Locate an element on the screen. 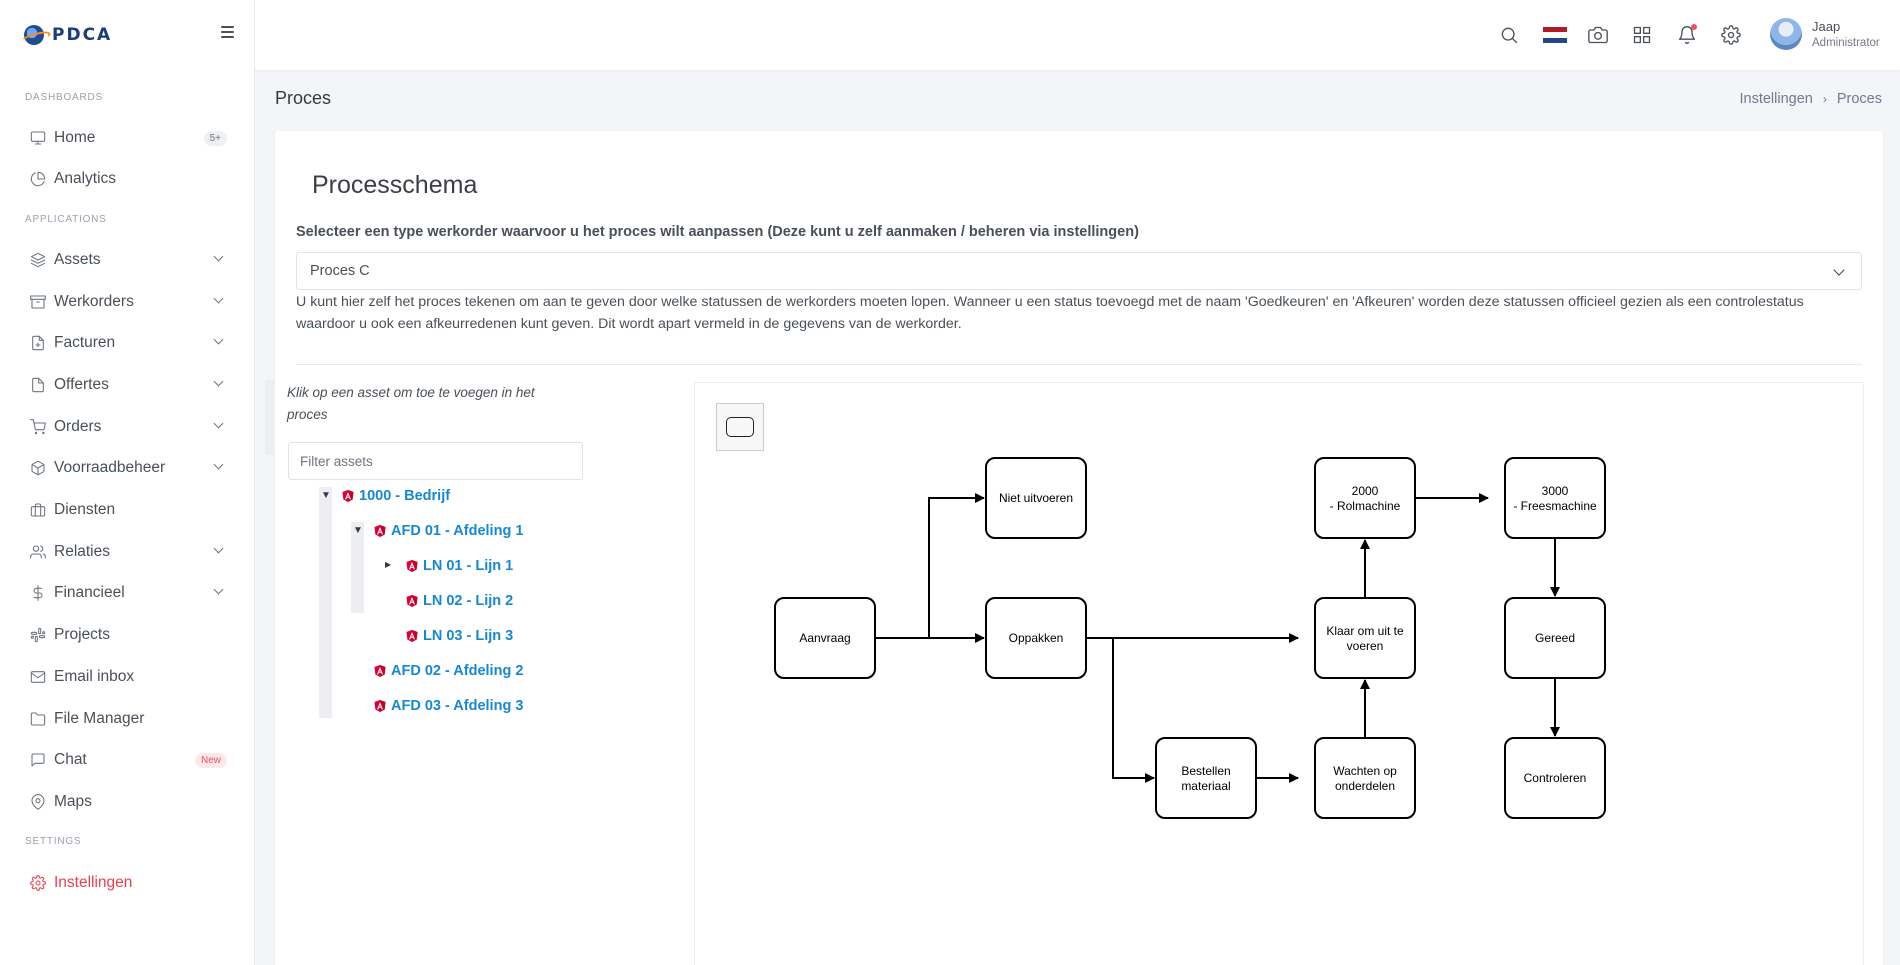 Image resolution: width=1900 pixels, height=965 pixels. process-type-select: Proces C is located at coordinates (1079, 271).